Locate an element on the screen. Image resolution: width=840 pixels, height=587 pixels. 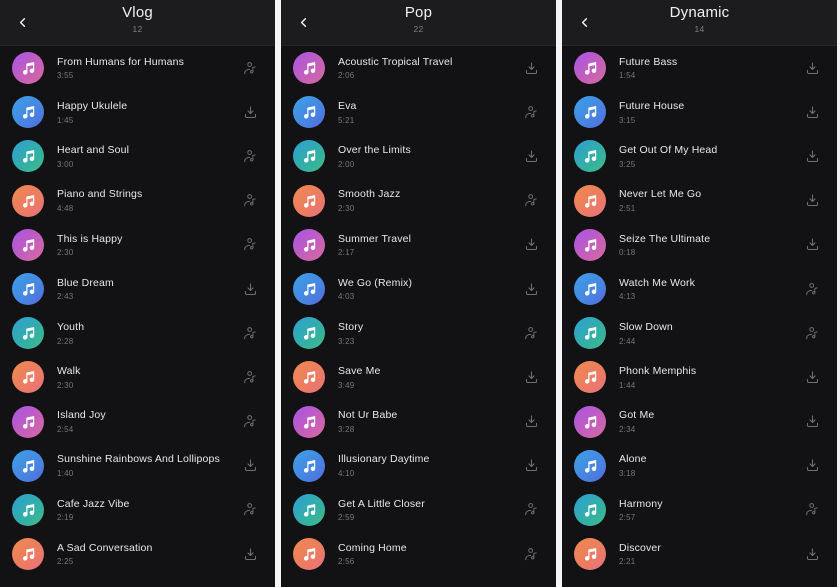
track-row: Phonk Memphis 1:44 is located at coordinates (699, 377).